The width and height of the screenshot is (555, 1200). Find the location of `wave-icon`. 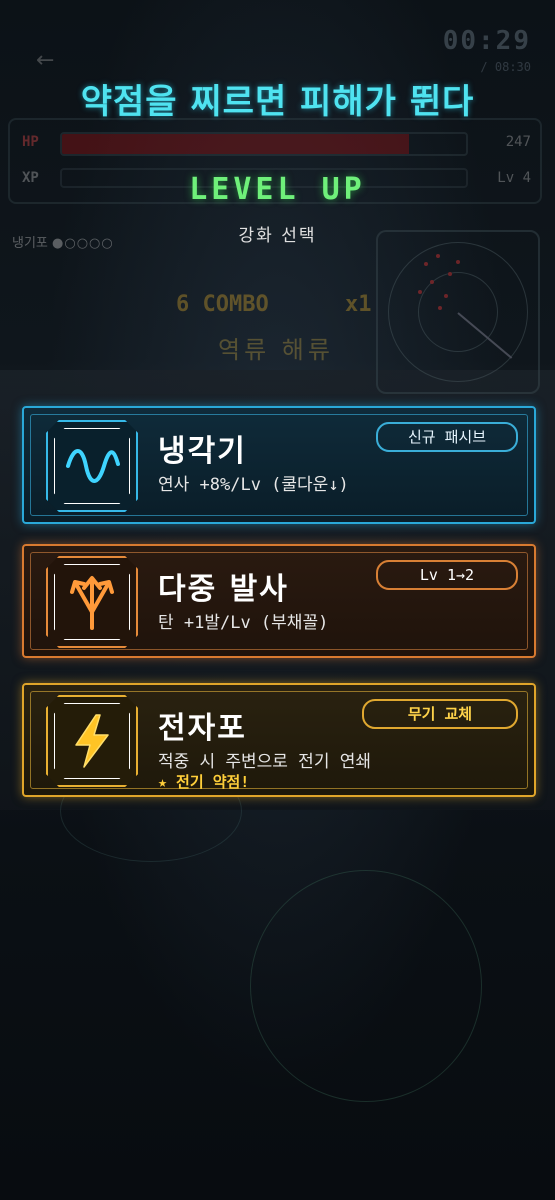

wave-icon is located at coordinates (93, 466).